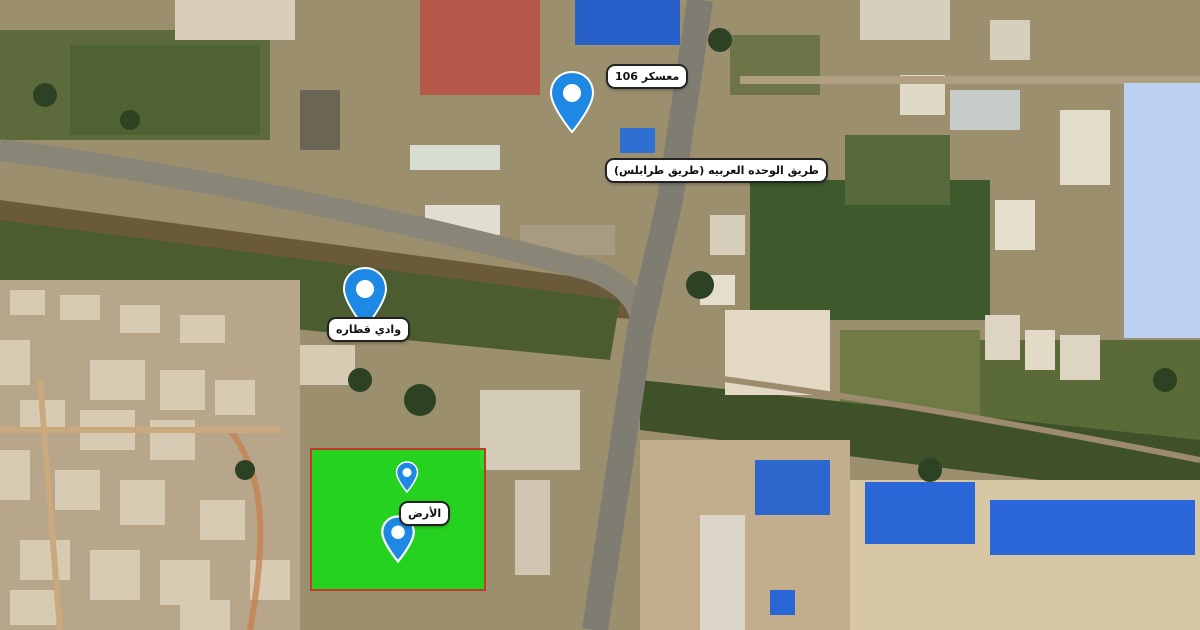 This screenshot has height=630, width=1200. What do you see at coordinates (716, 170) in the screenshot?
I see `road-label: طريق الوحده العربيه (طريق طرابلس)` at bounding box center [716, 170].